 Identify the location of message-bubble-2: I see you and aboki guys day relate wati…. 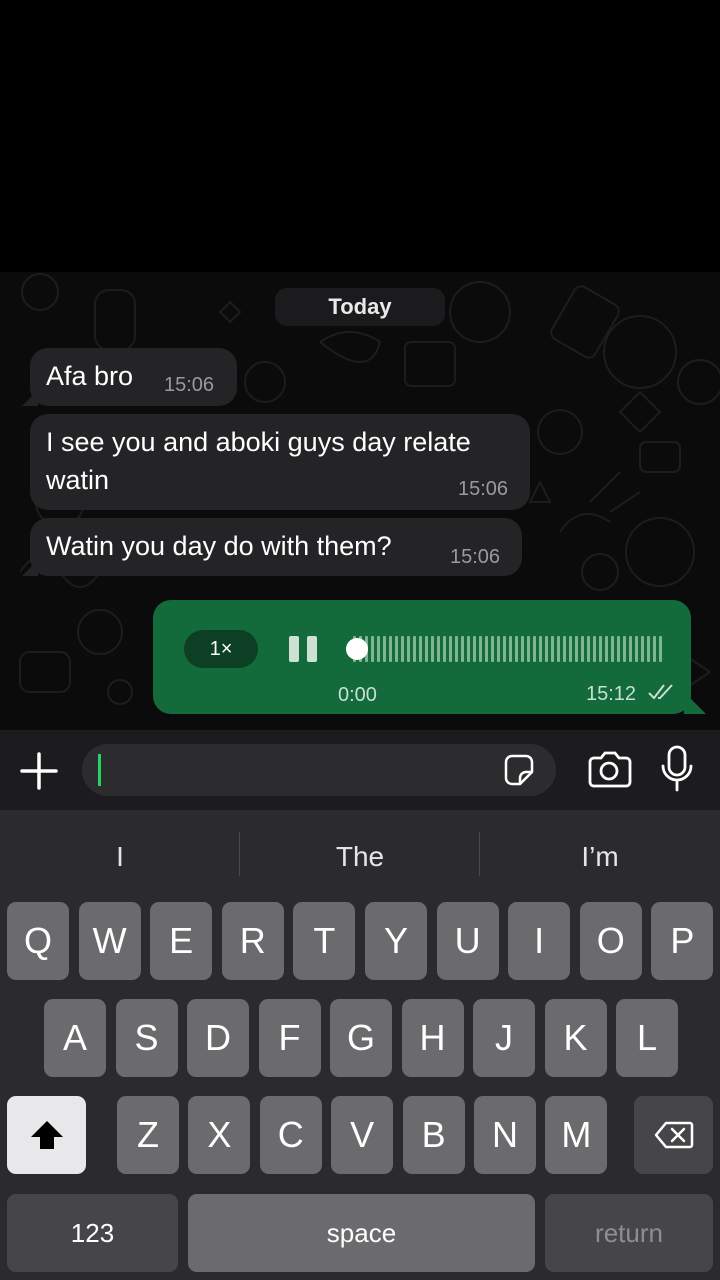
(280, 462).